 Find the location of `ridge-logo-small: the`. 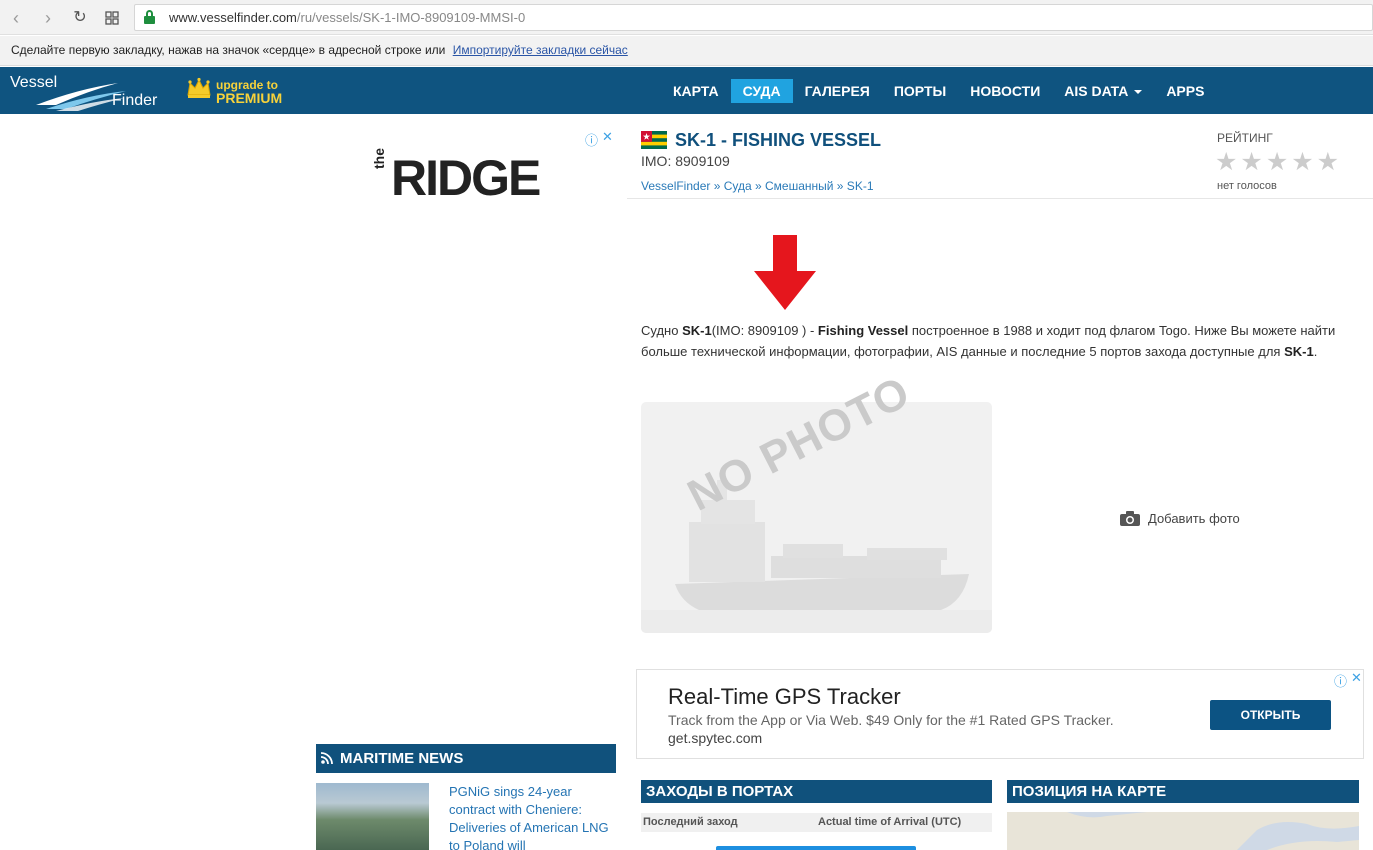

ridge-logo-small: the is located at coordinates (379, 158).